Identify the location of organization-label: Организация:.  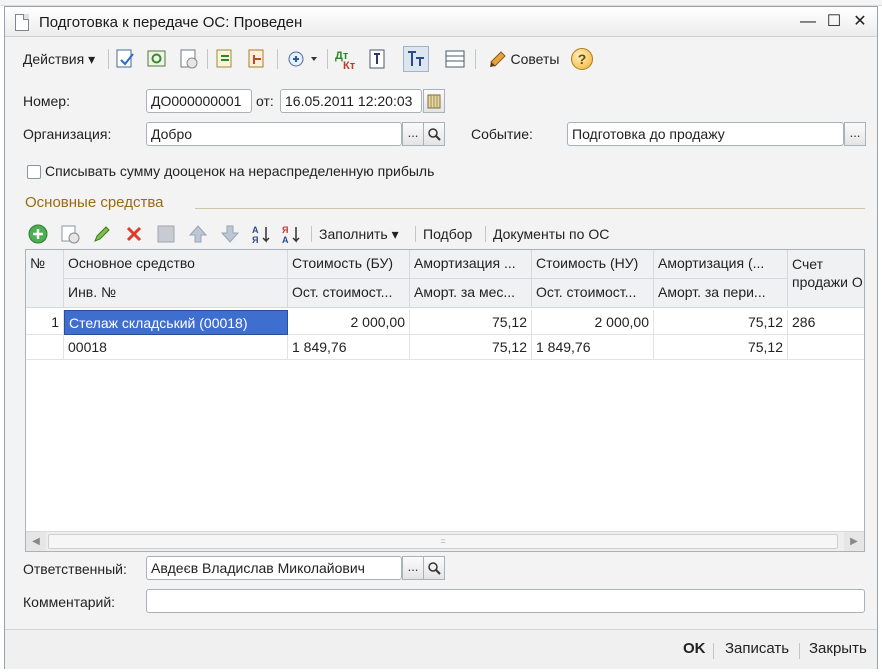
(67, 134).